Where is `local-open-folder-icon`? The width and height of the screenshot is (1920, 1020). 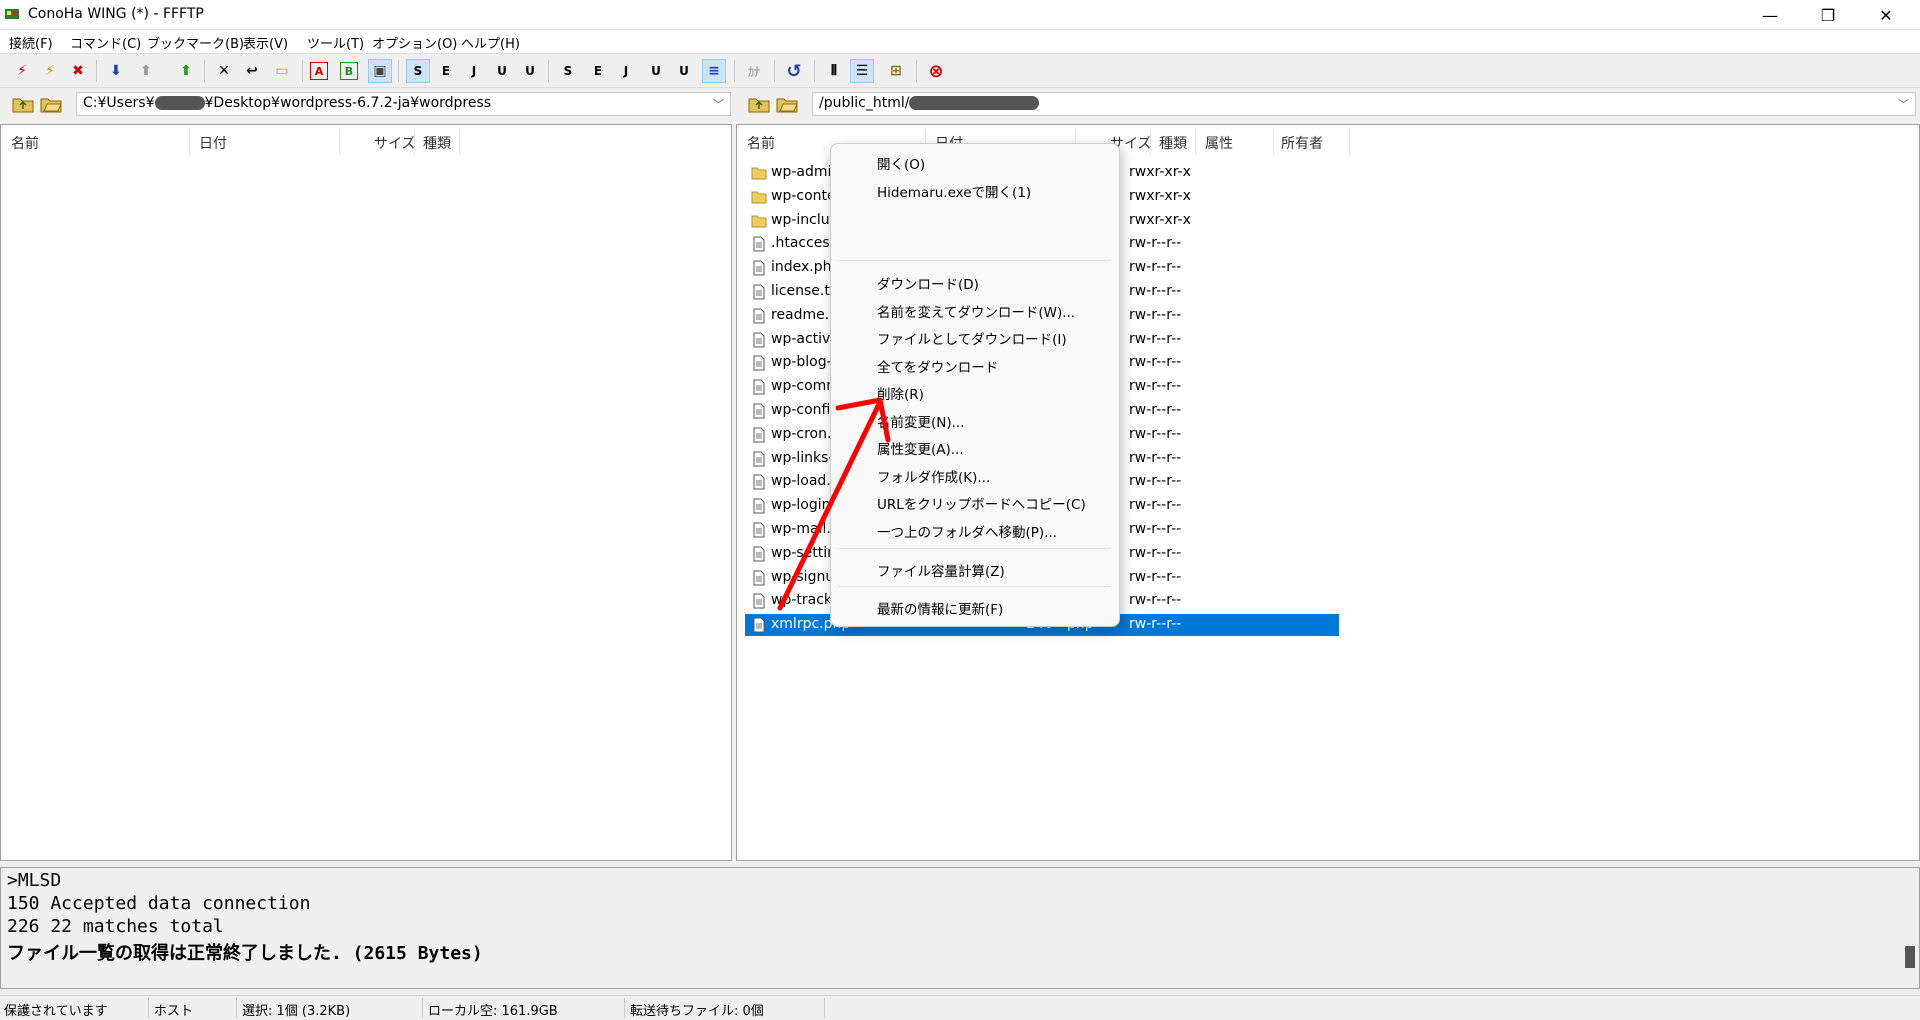
local-open-folder-icon is located at coordinates (51, 104).